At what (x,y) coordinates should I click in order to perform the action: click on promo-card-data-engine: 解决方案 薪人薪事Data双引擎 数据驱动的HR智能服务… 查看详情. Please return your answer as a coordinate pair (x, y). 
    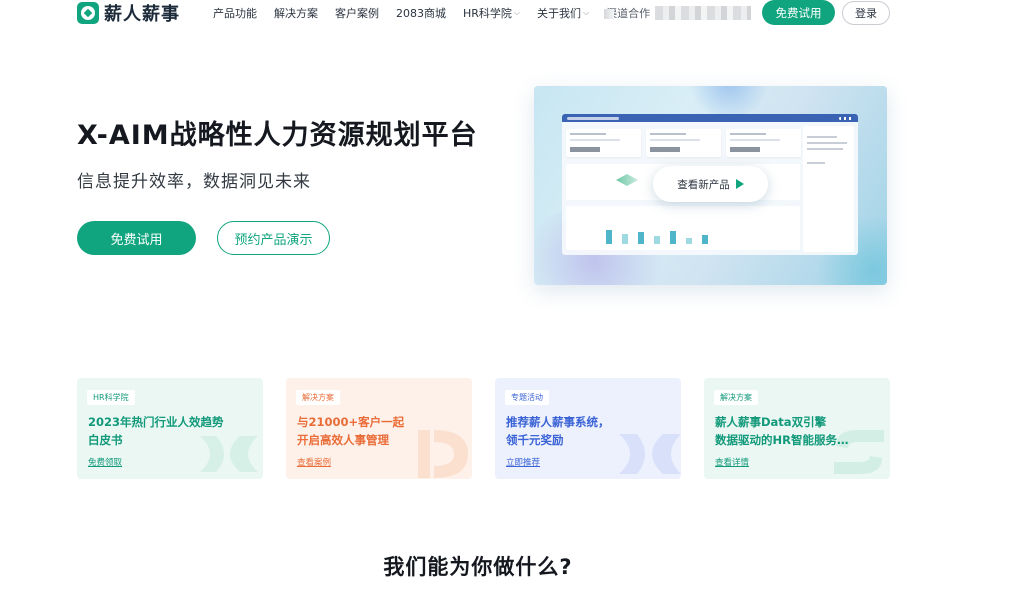
    Looking at the image, I should click on (797, 428).